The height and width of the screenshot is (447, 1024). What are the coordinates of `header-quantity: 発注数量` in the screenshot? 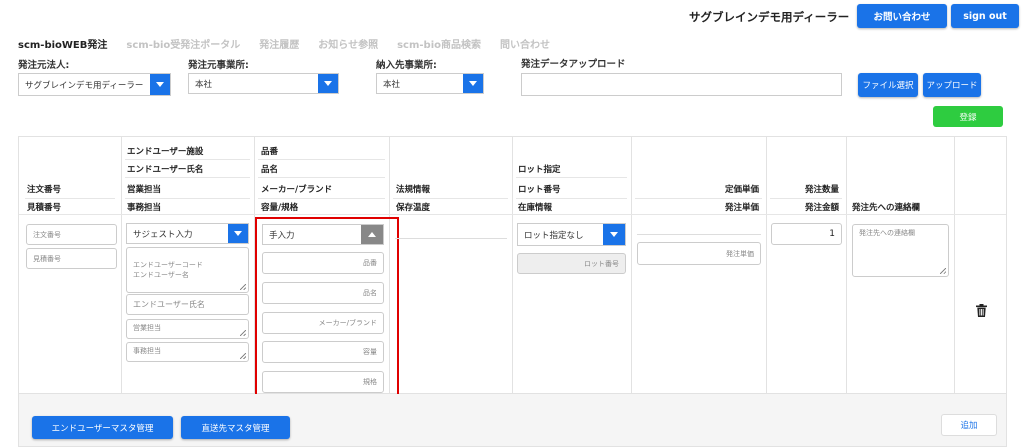 It's located at (821, 190).